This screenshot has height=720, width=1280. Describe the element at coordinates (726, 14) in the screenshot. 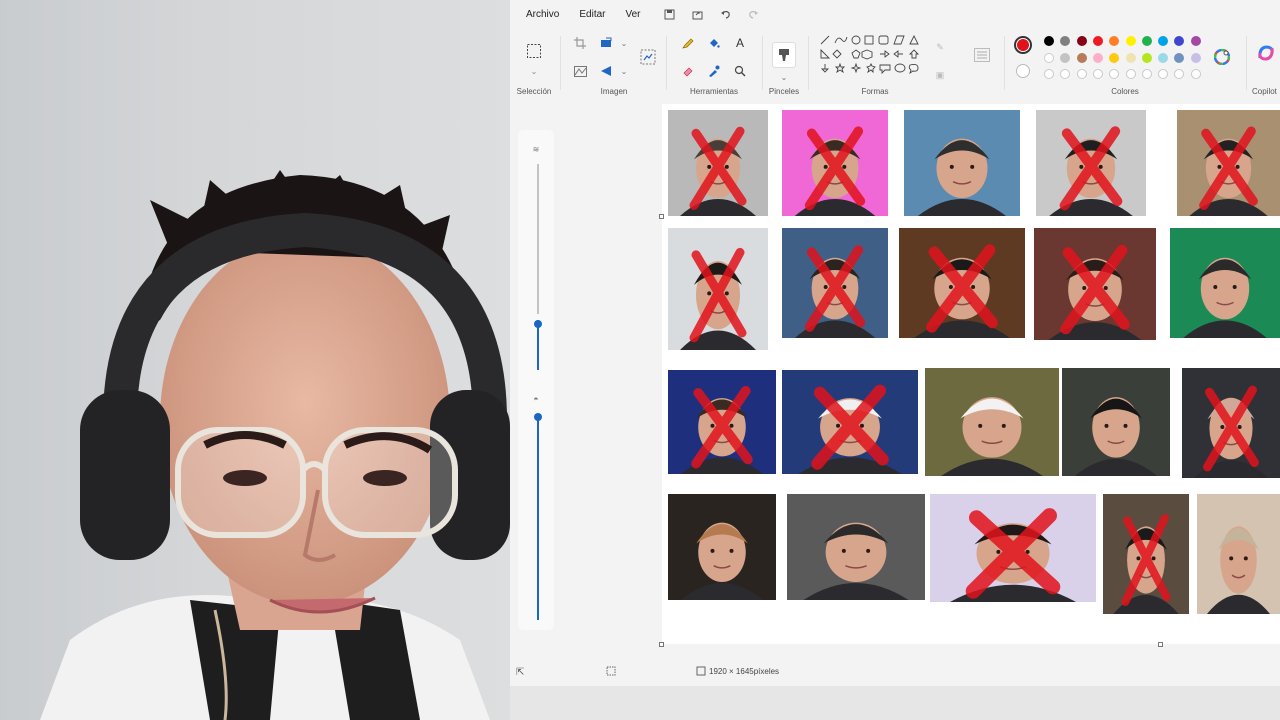

I see `undo-icon` at that location.